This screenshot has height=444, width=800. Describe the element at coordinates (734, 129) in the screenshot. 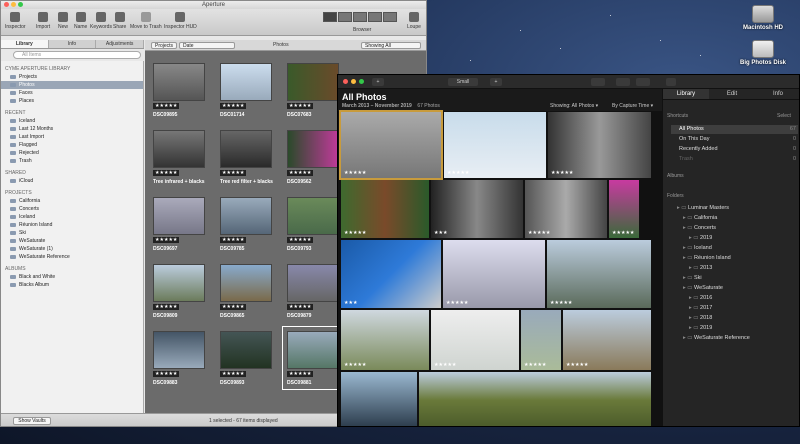

I see `shortcut-item: All Photos 67` at that location.